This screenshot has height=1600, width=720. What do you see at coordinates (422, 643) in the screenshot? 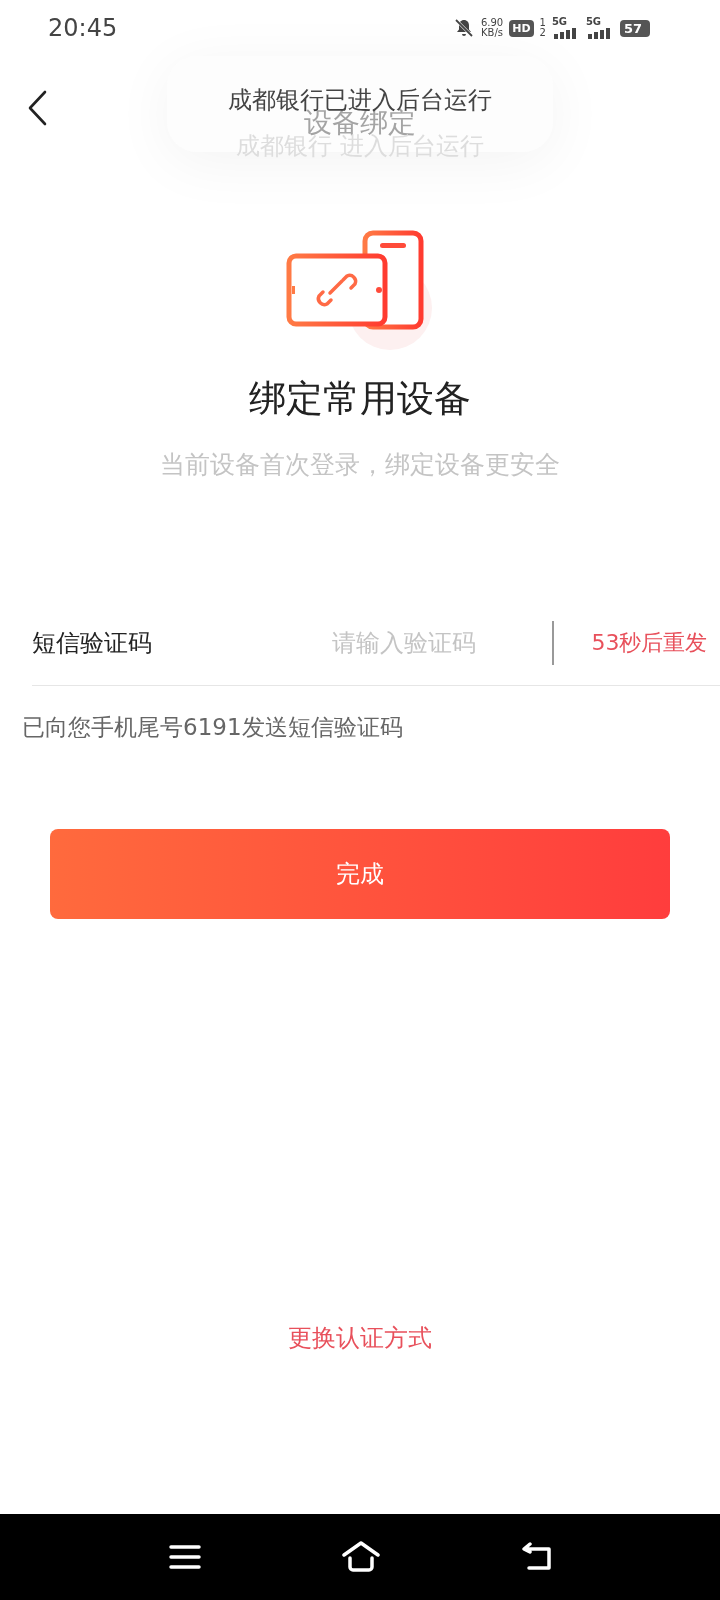
I see `code-input-field: 请输入验证码` at bounding box center [422, 643].